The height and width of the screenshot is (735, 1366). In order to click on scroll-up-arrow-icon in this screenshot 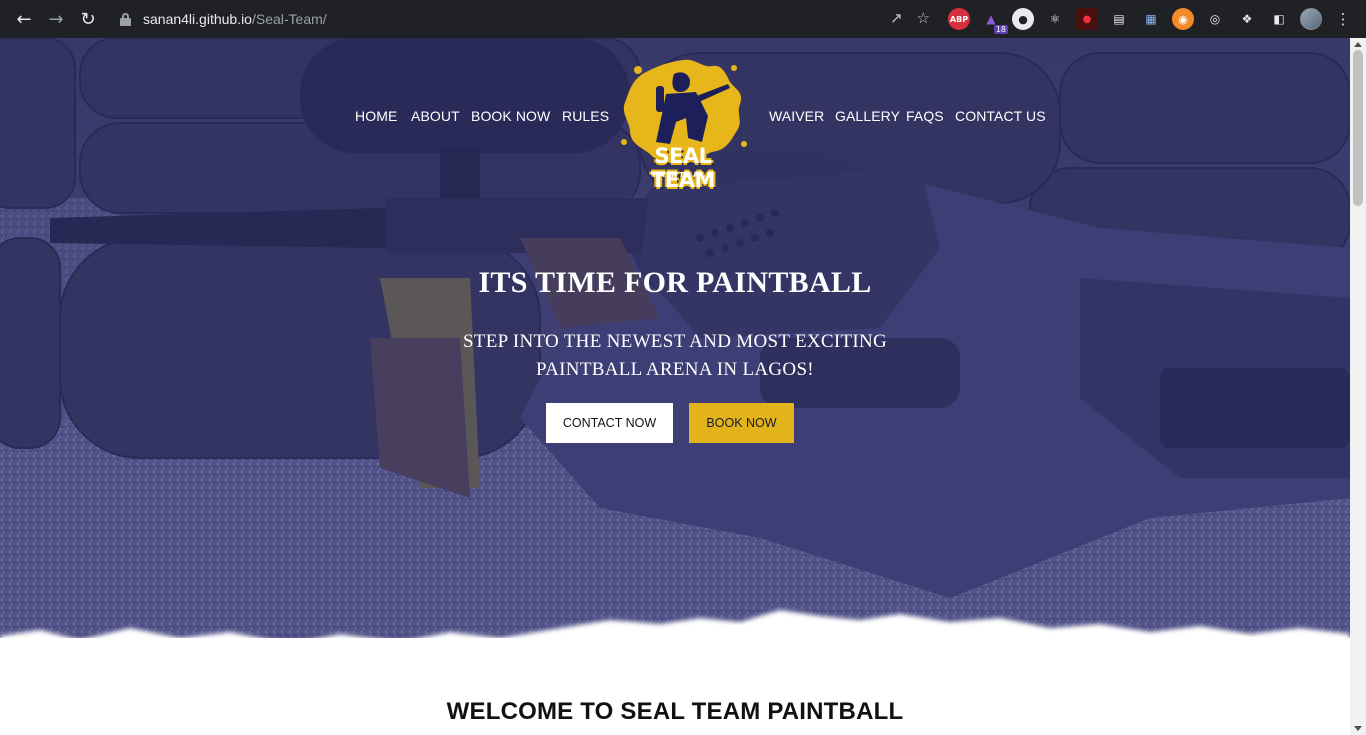, I will do `click(1358, 44)`.